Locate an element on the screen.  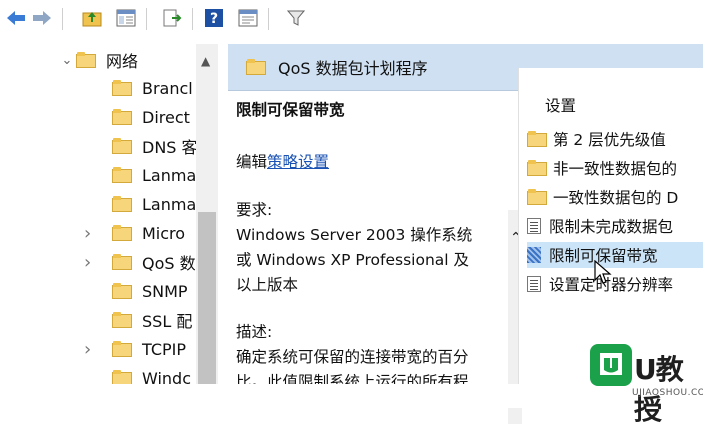
toolbar: ? is located at coordinates (351, 19).